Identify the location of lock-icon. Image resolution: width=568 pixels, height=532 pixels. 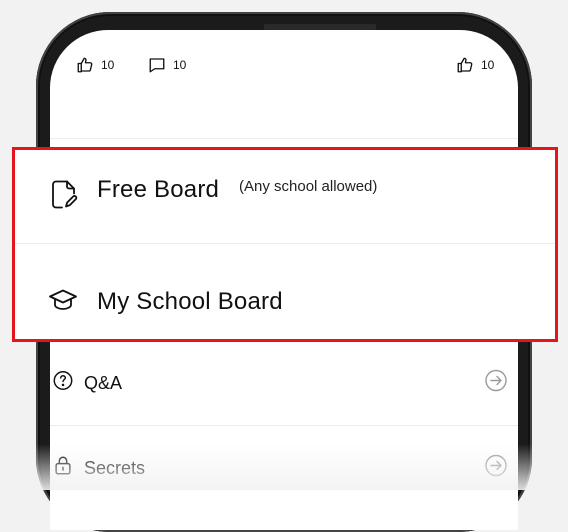
(63, 468).